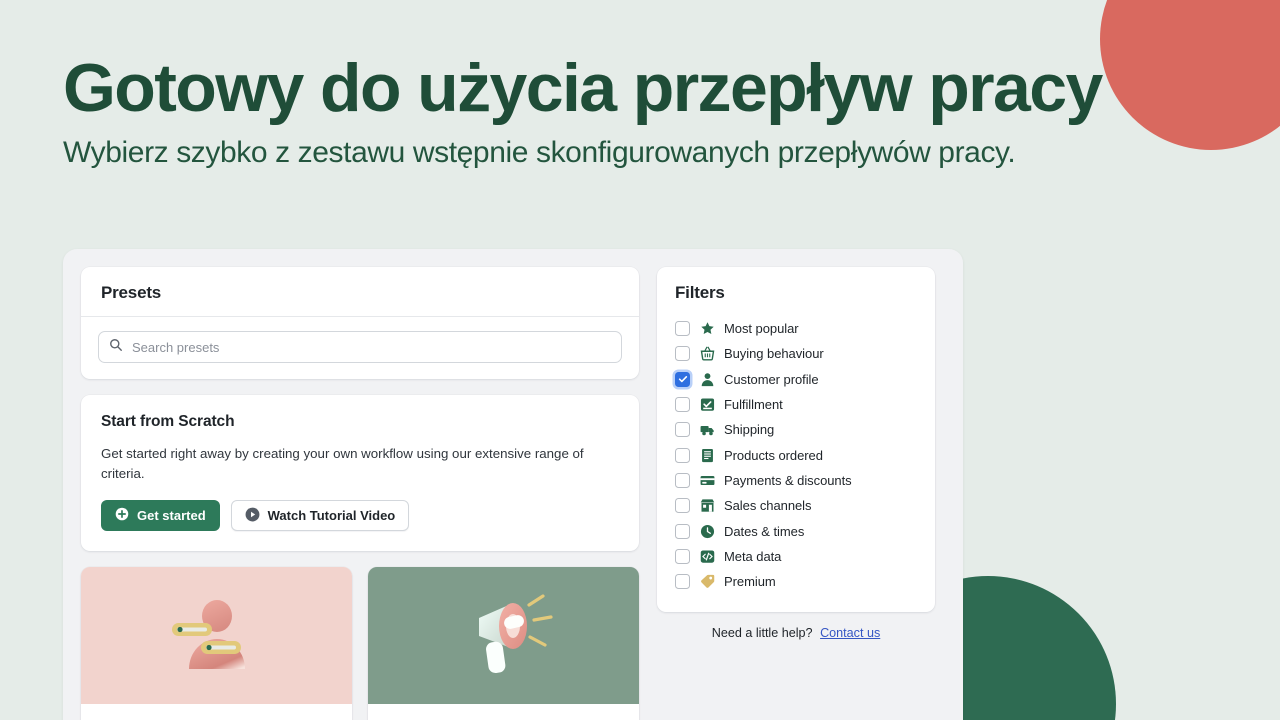 The width and height of the screenshot is (1280, 720). I want to click on get-started-button: Get started, so click(160, 516).